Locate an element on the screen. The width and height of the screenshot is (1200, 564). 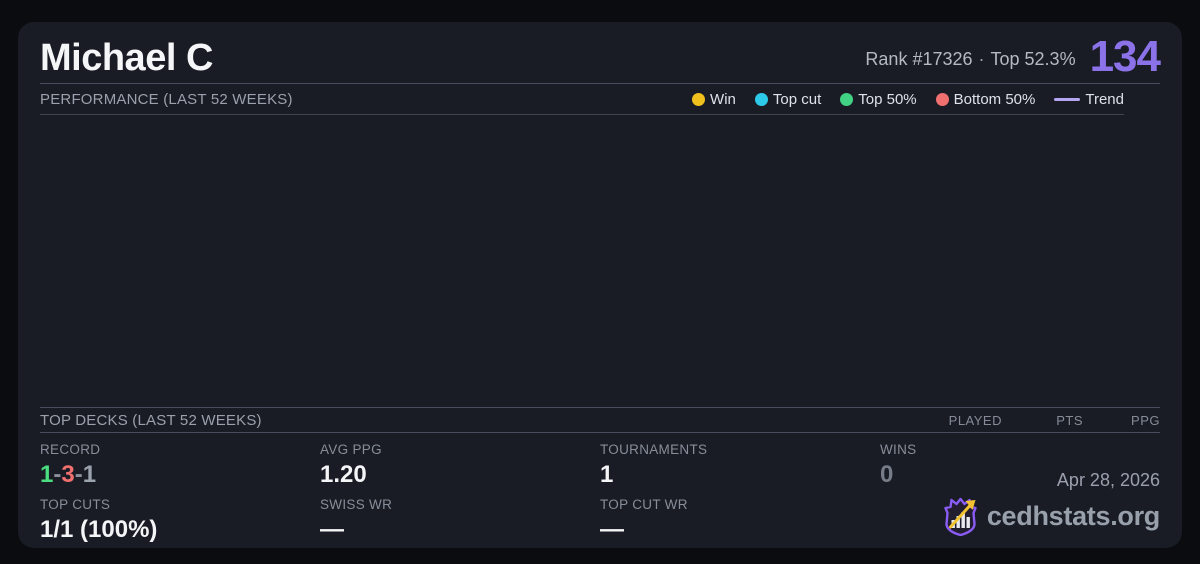
stat-value: 1/1 (100%) is located at coordinates (99, 529).